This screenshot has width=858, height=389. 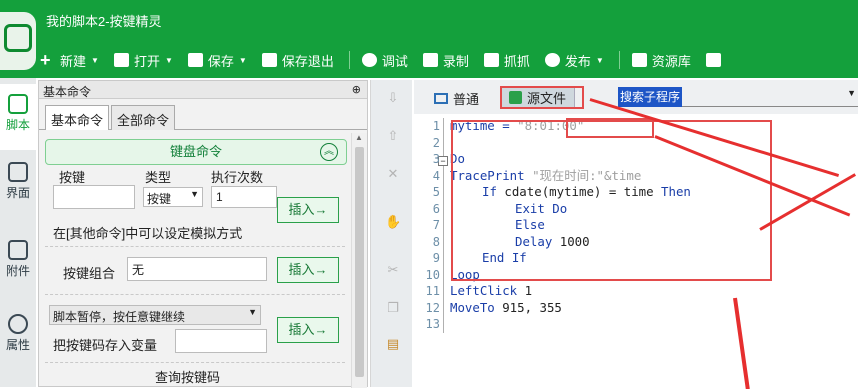 I want to click on type-label: 类型, so click(x=158, y=177).